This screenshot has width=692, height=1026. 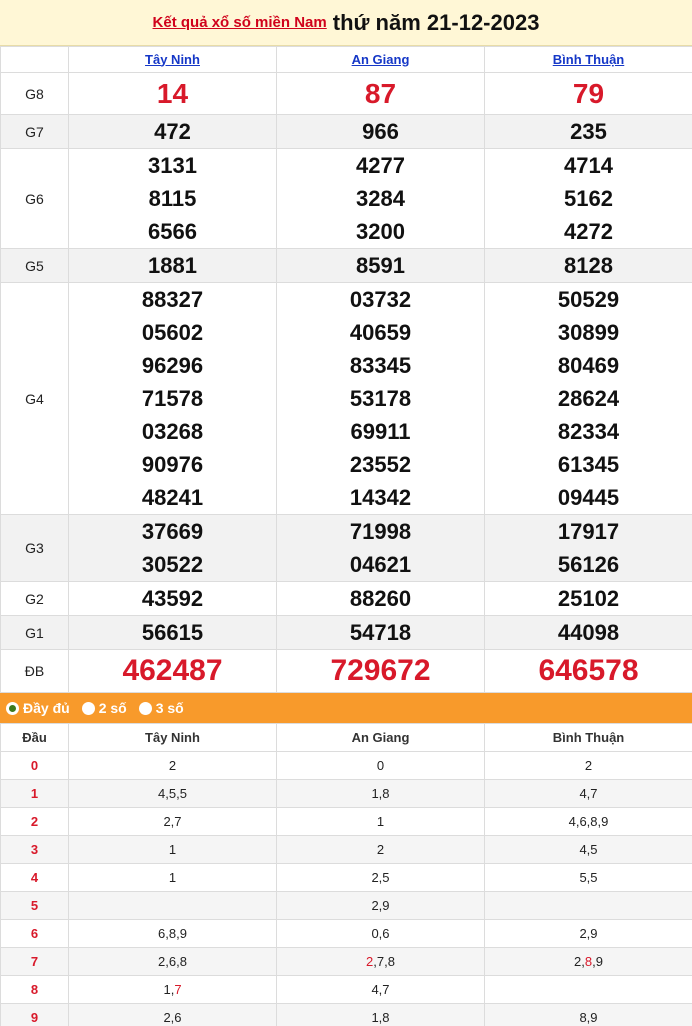 I want to click on loto-column-header: Bình Thuận, so click(x=588, y=737).